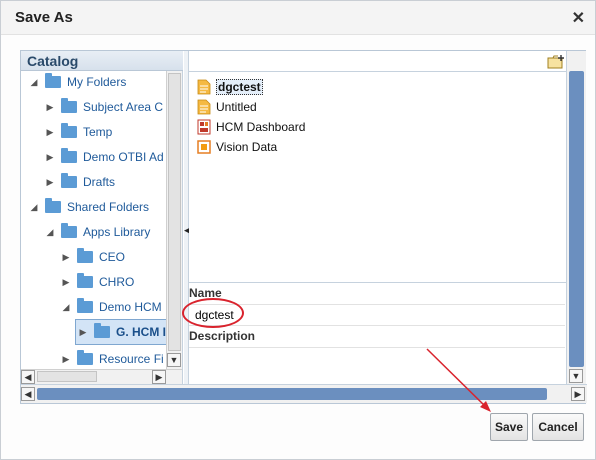 The width and height of the screenshot is (596, 460). I want to click on tree-item-demo-hcm: ◢ Demo HCM, so click(110, 307).